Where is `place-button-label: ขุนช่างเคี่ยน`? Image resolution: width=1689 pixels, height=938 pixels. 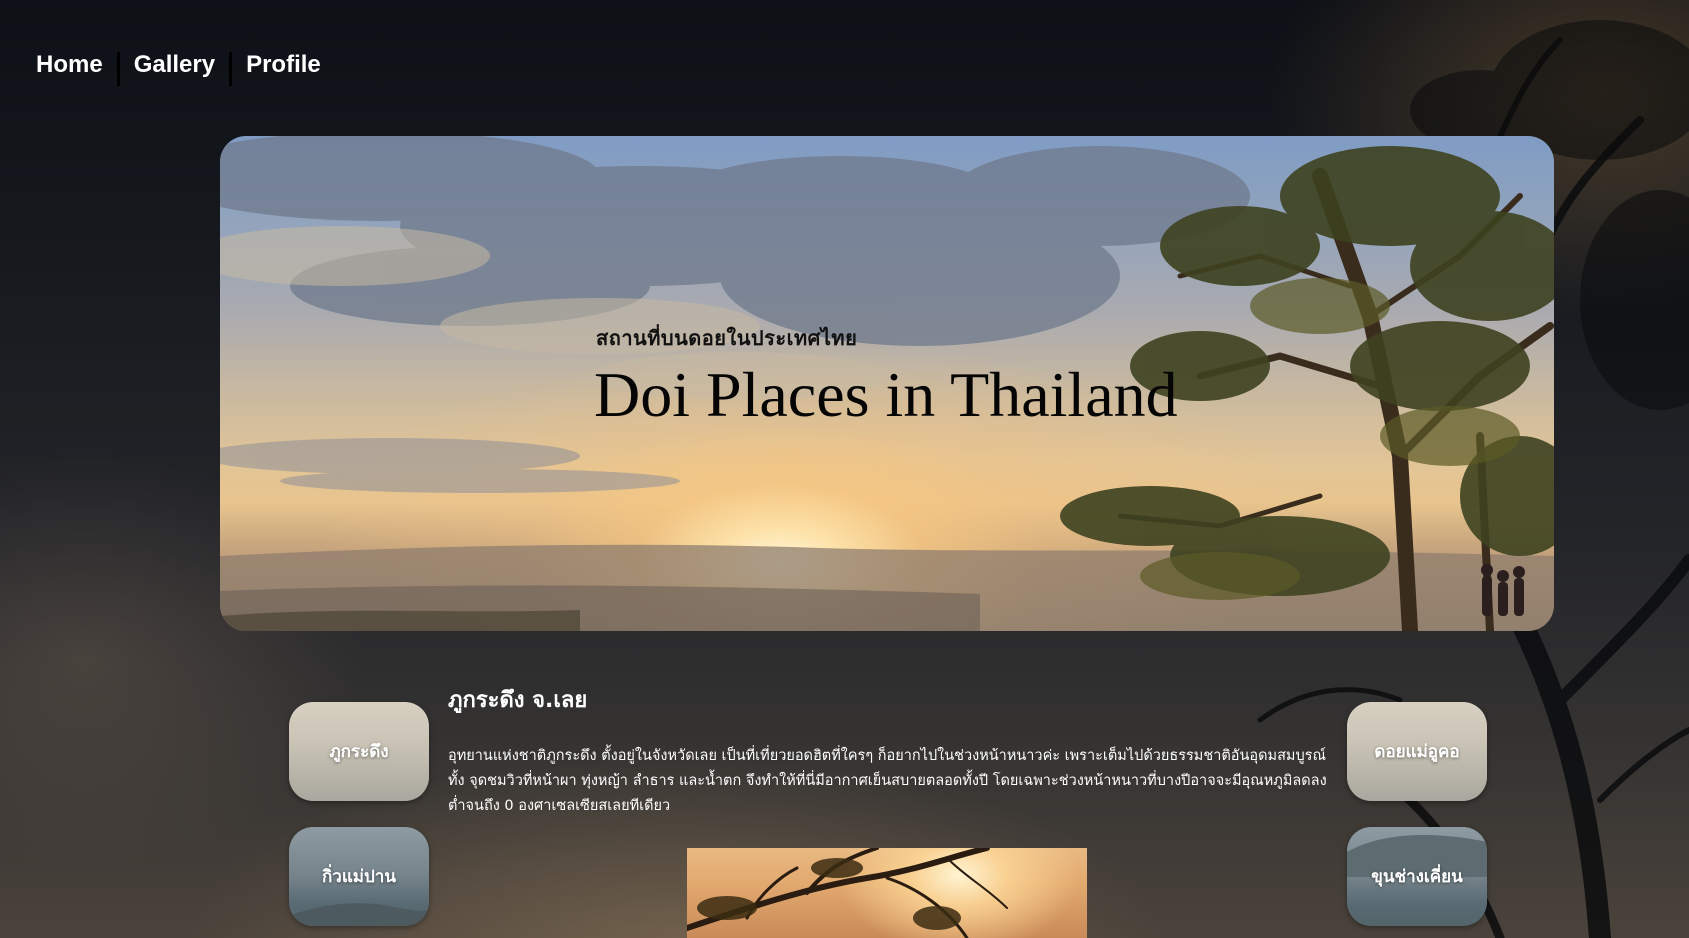
place-button-label: ขุนช่างเคี่ยน is located at coordinates (1417, 877).